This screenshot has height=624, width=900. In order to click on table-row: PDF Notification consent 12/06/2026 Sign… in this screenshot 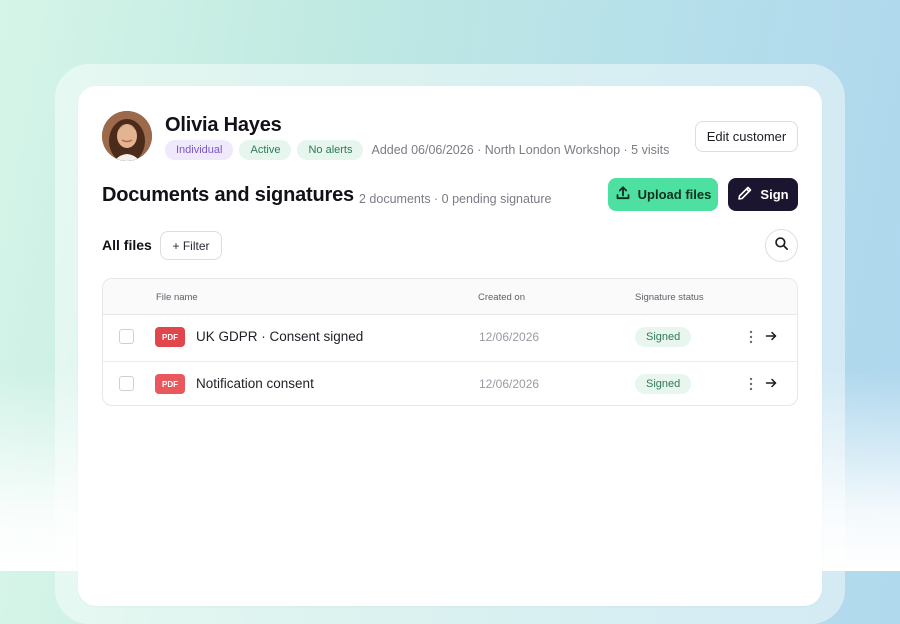, I will do `click(450, 383)`.